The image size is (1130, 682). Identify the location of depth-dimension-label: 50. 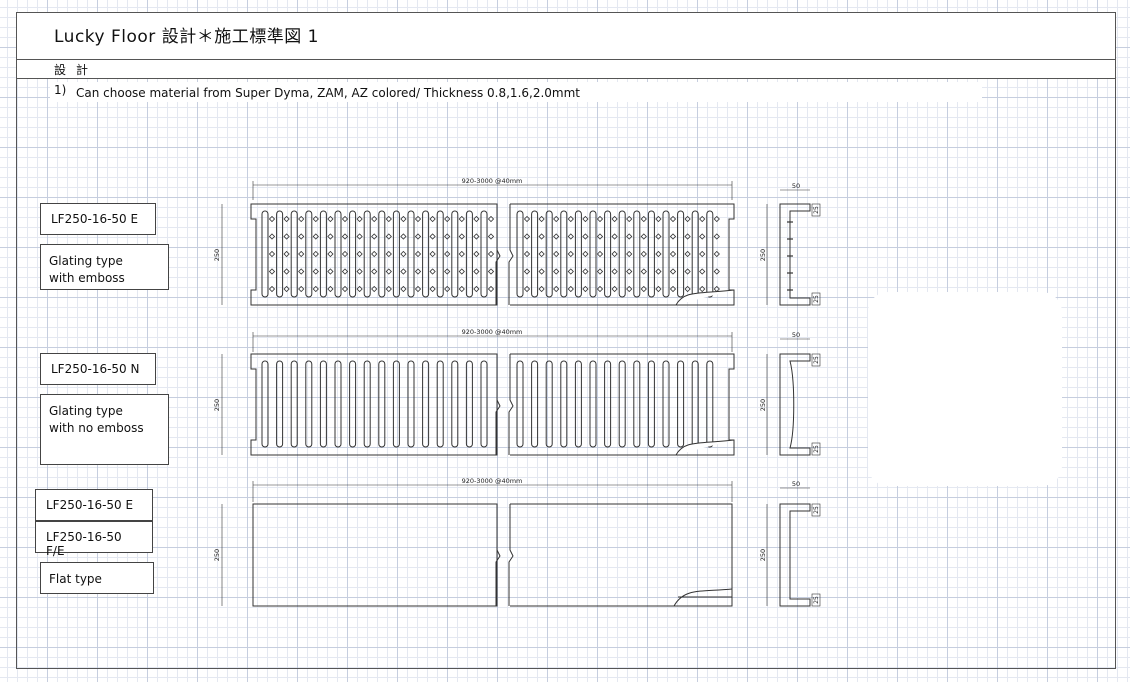
(796, 484).